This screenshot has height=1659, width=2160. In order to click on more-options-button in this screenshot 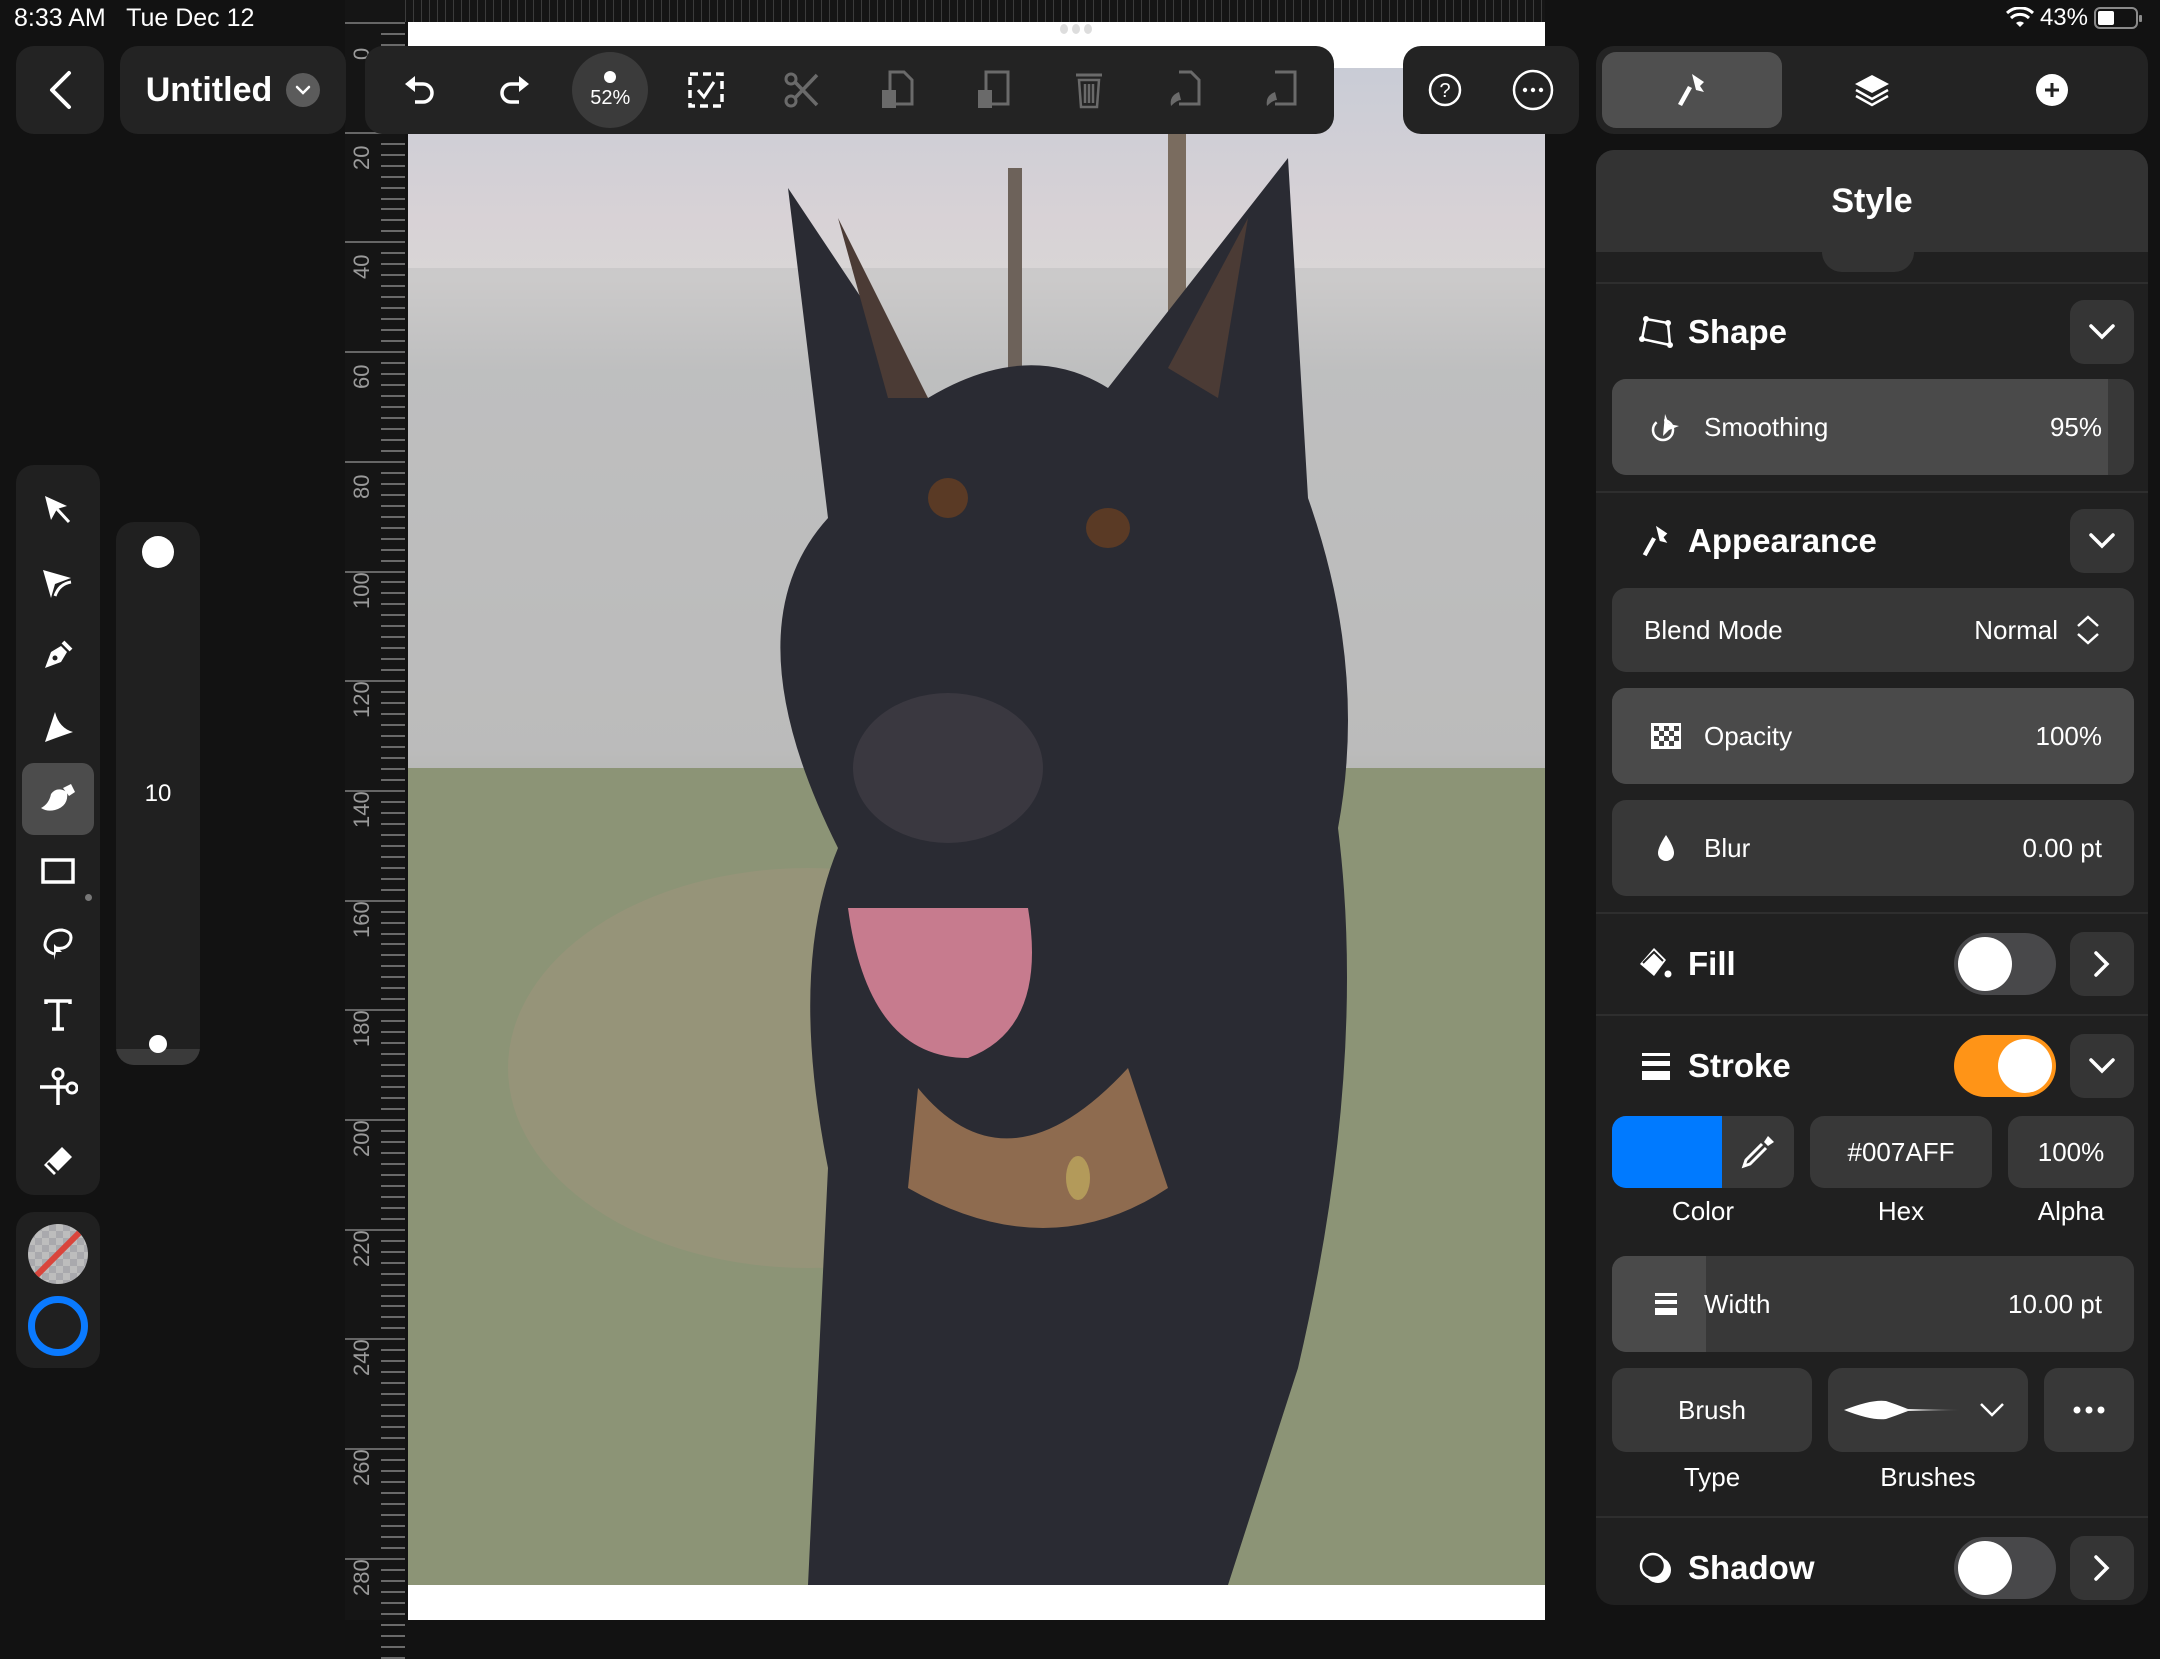, I will do `click(1533, 90)`.